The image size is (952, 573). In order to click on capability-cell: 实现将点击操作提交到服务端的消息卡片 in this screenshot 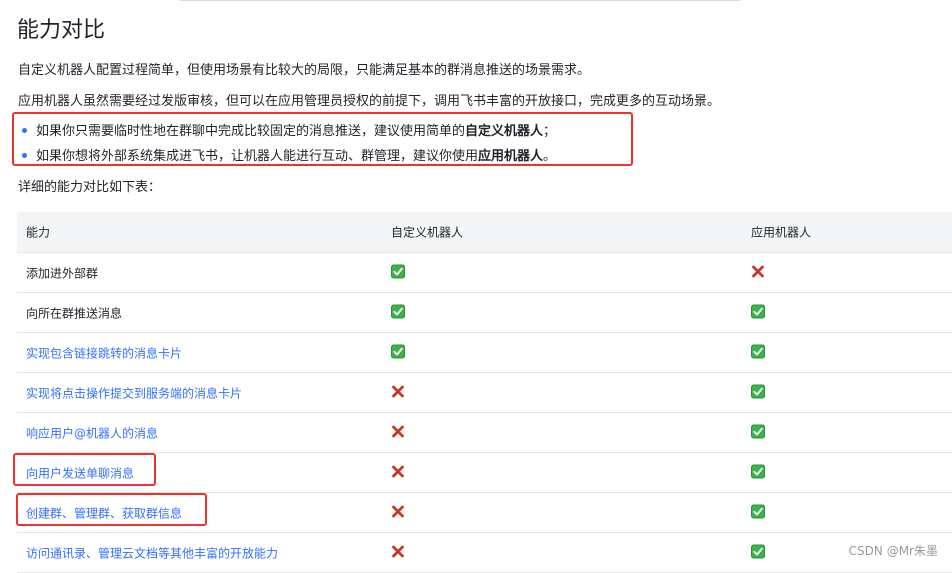, I will do `click(134, 392)`.